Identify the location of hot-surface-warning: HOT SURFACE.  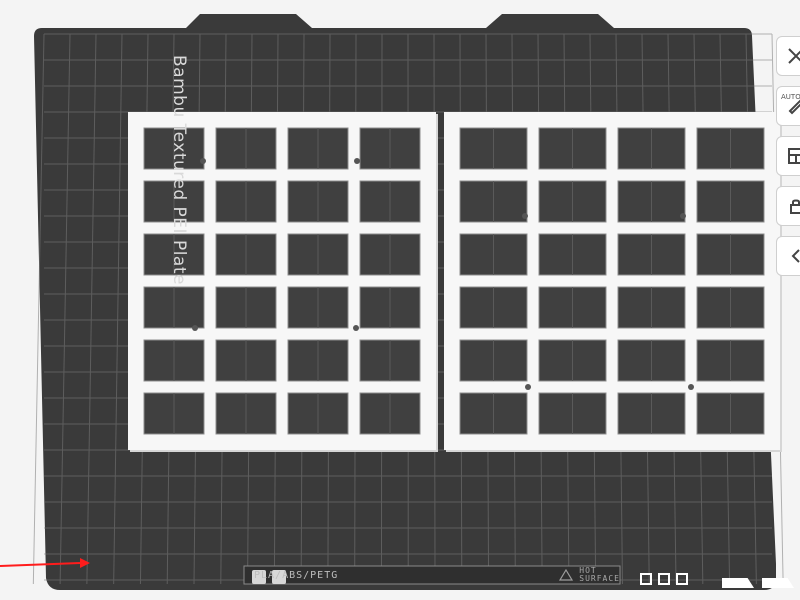
(589, 575).